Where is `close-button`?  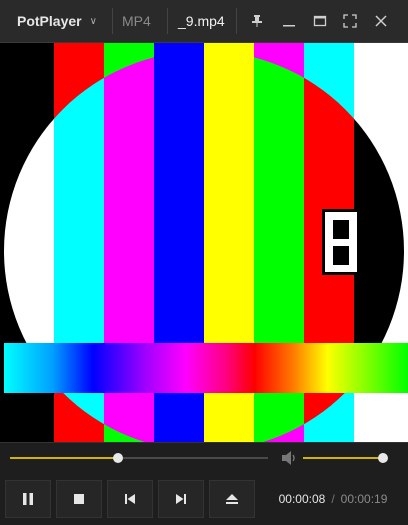
close-button is located at coordinates (381, 21).